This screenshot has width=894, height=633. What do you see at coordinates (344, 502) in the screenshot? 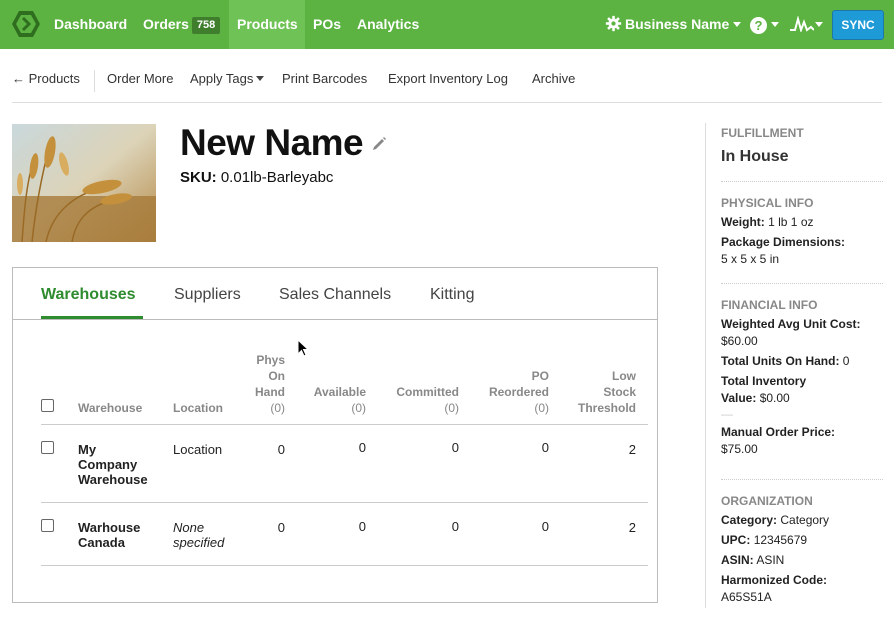
I see `row-divider` at bounding box center [344, 502].